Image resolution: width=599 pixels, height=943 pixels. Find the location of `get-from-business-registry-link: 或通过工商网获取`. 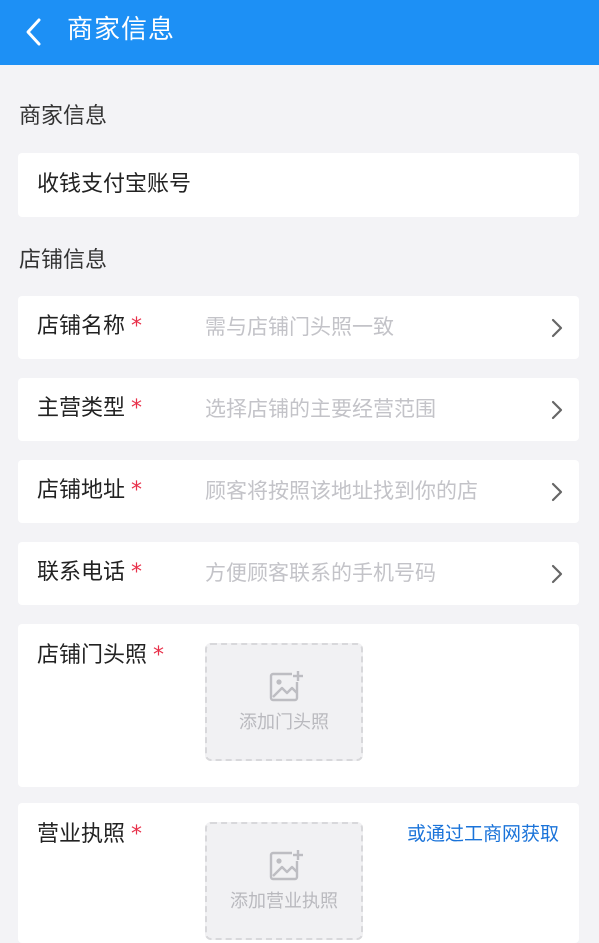

get-from-business-registry-link: 或通过工商网获取 is located at coordinates (483, 834).